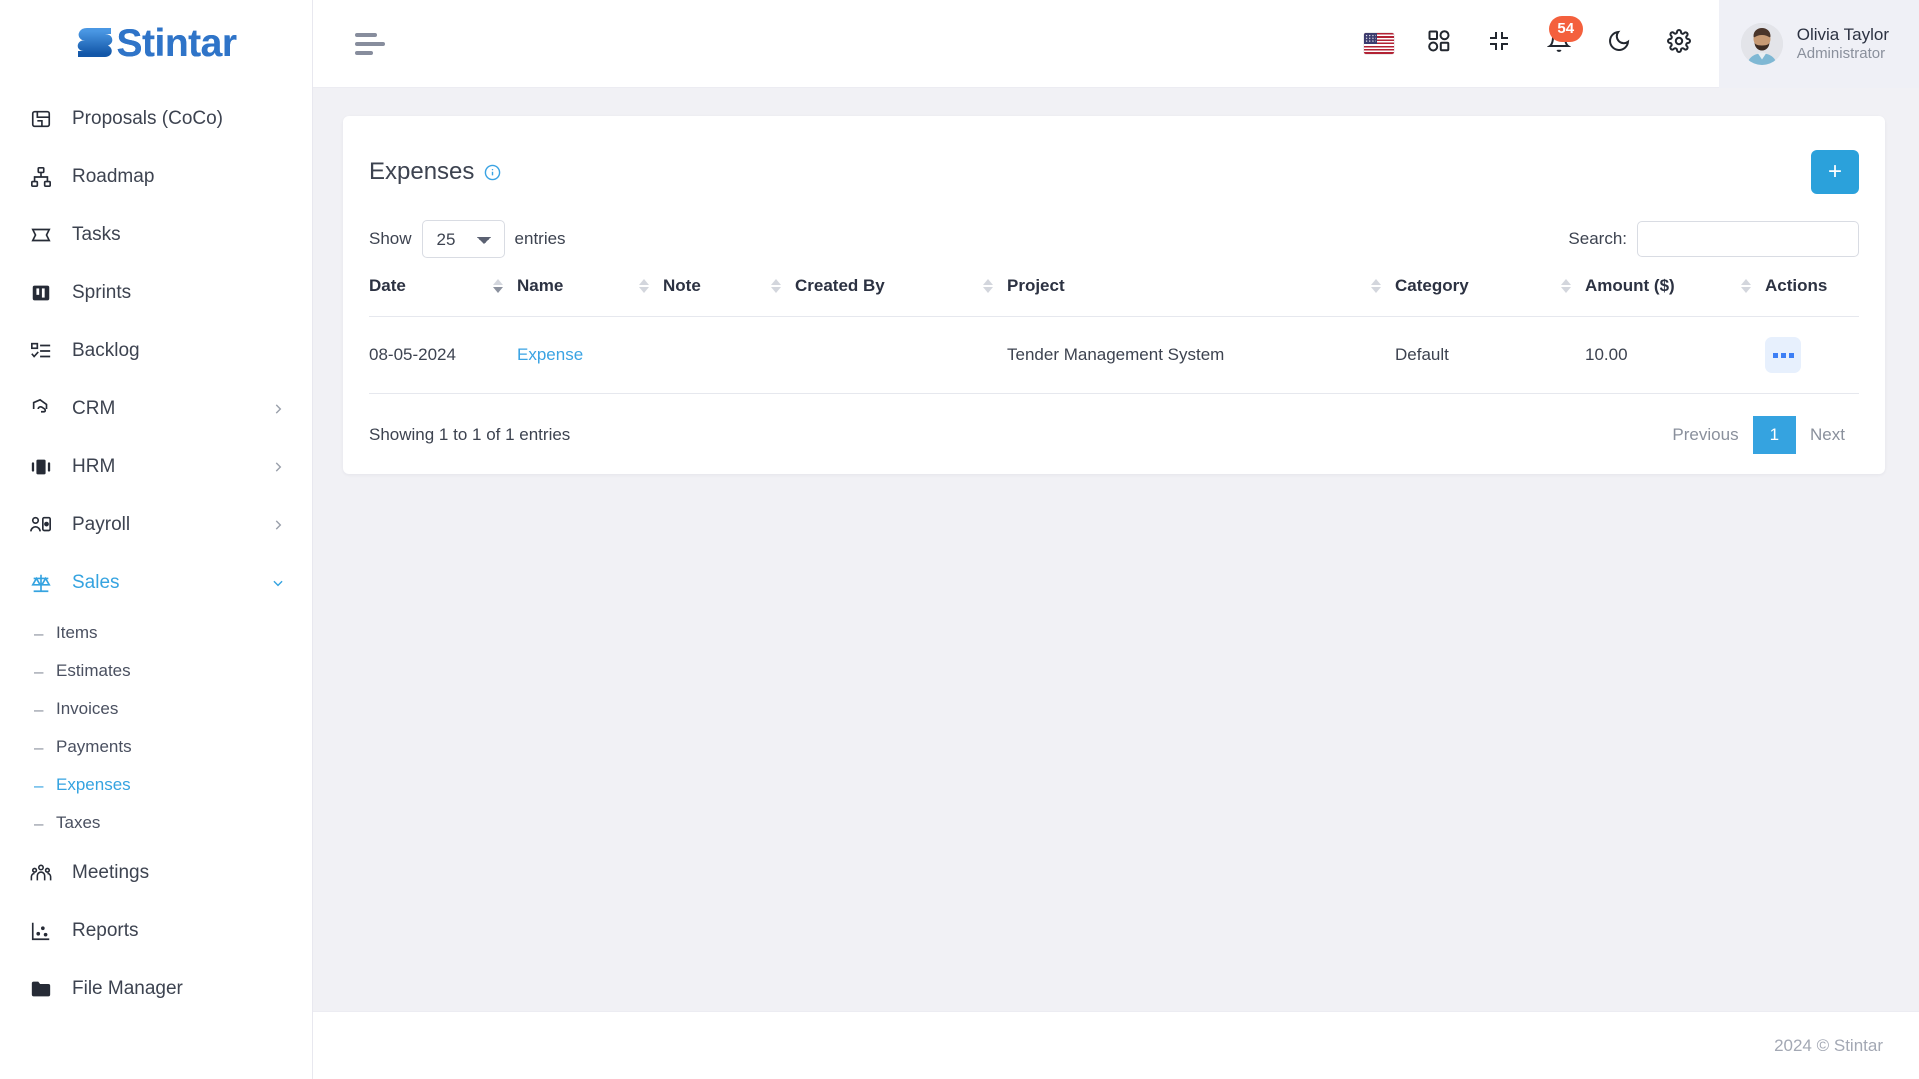 The image size is (1919, 1079). I want to click on language-selector, so click(1379, 44).